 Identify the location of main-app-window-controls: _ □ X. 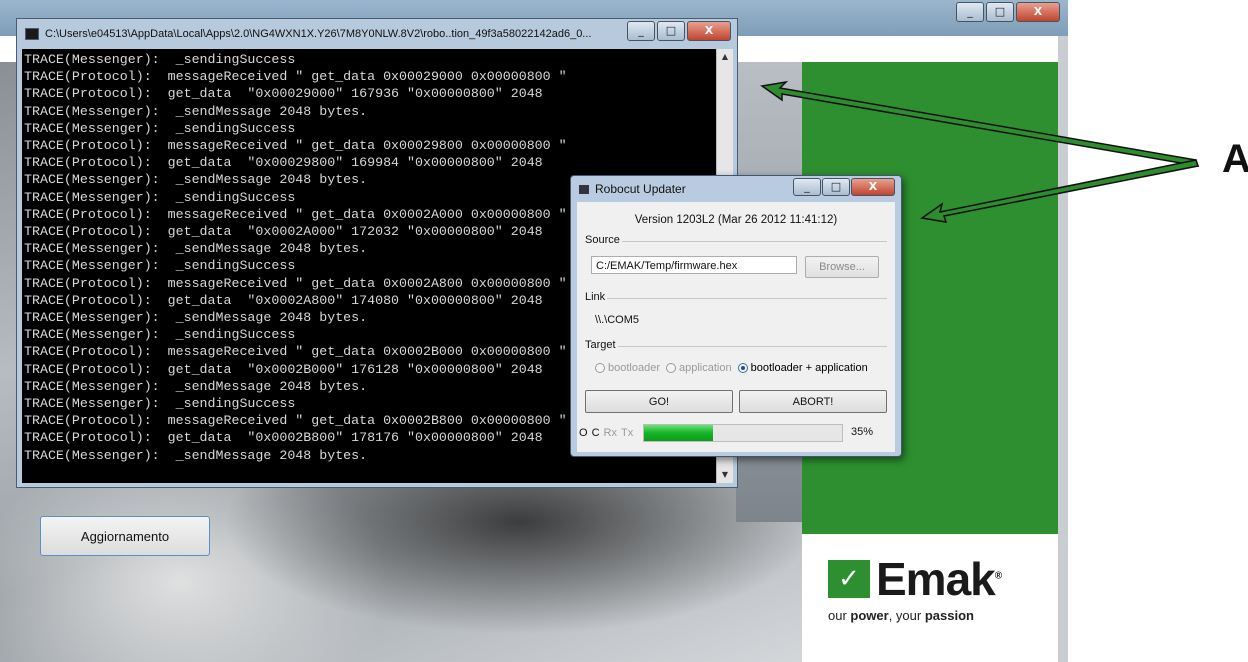
(1008, 12).